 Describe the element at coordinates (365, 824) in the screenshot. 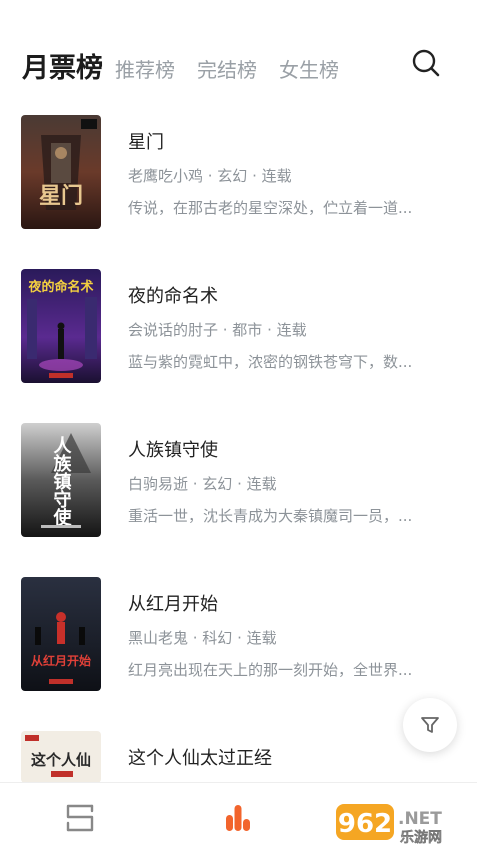

I see `svg-text: 962` at that location.